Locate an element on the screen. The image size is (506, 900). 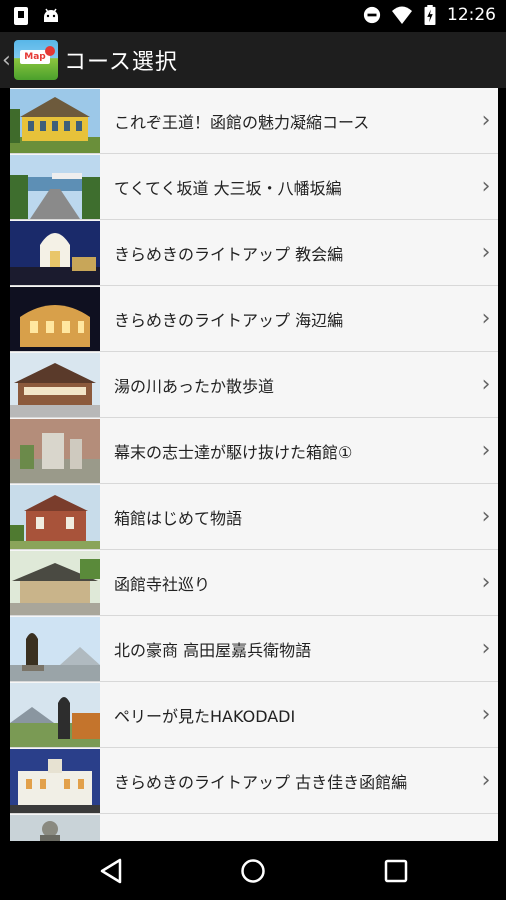
course-name: てくてく坂道 大三坂・八幡坂編 is located at coordinates (228, 188).